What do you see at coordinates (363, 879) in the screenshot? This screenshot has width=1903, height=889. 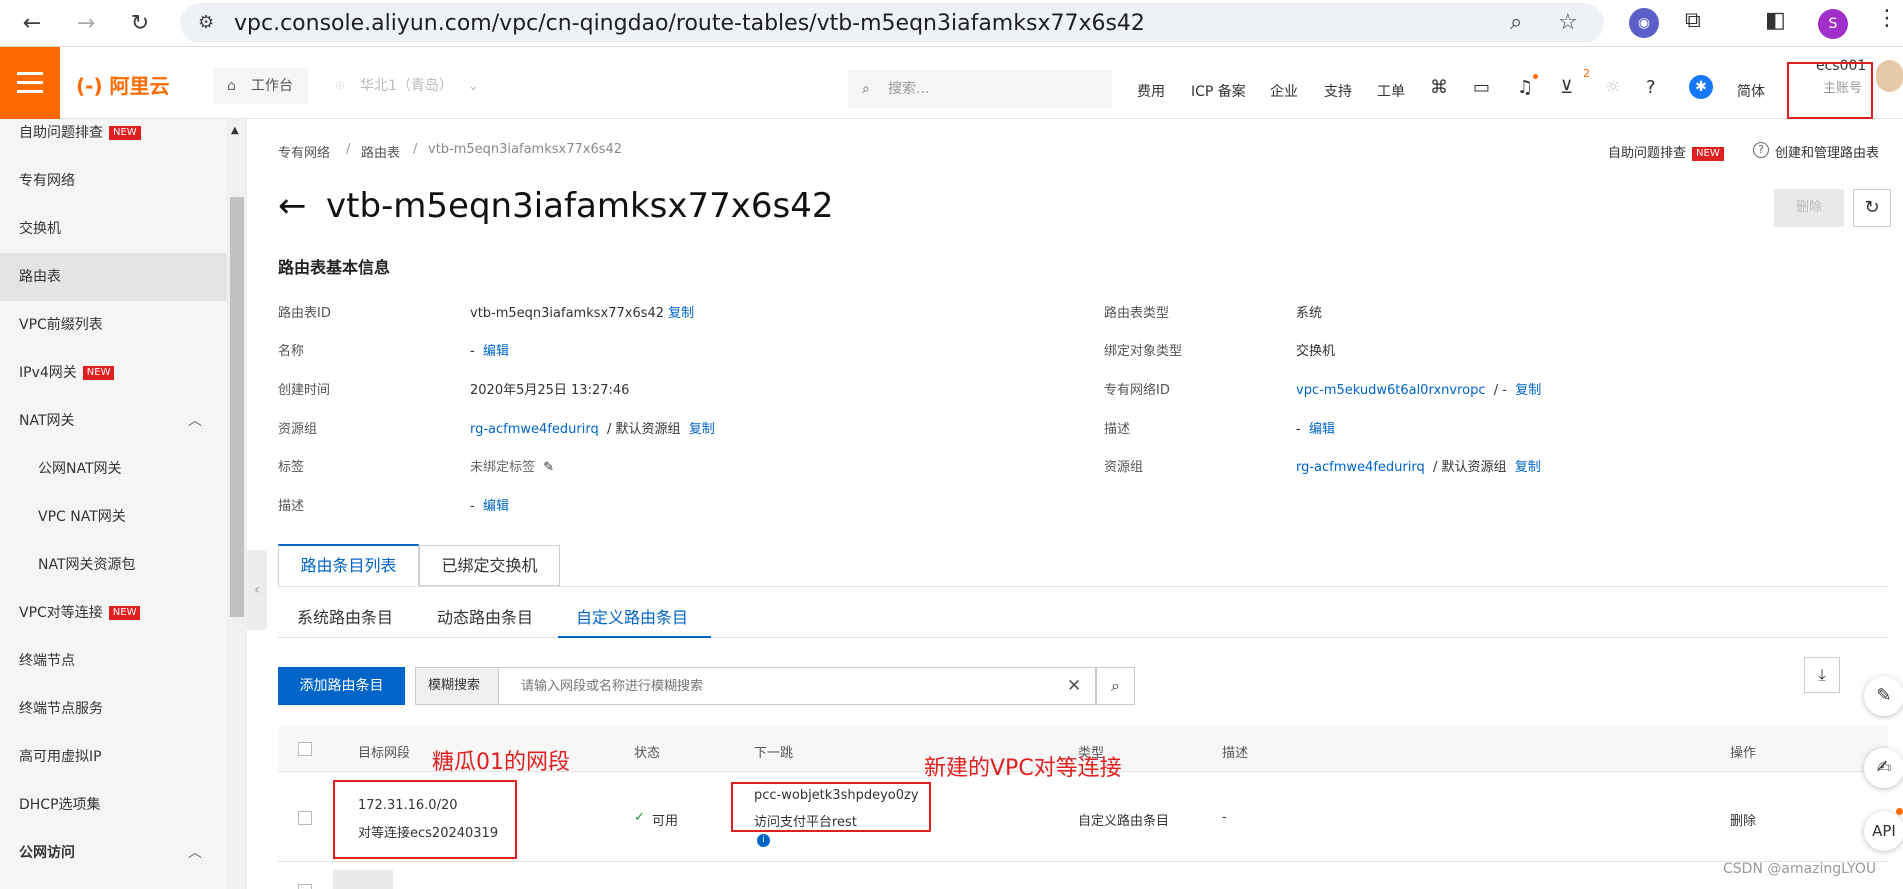 I see `bulk-action-button` at bounding box center [363, 879].